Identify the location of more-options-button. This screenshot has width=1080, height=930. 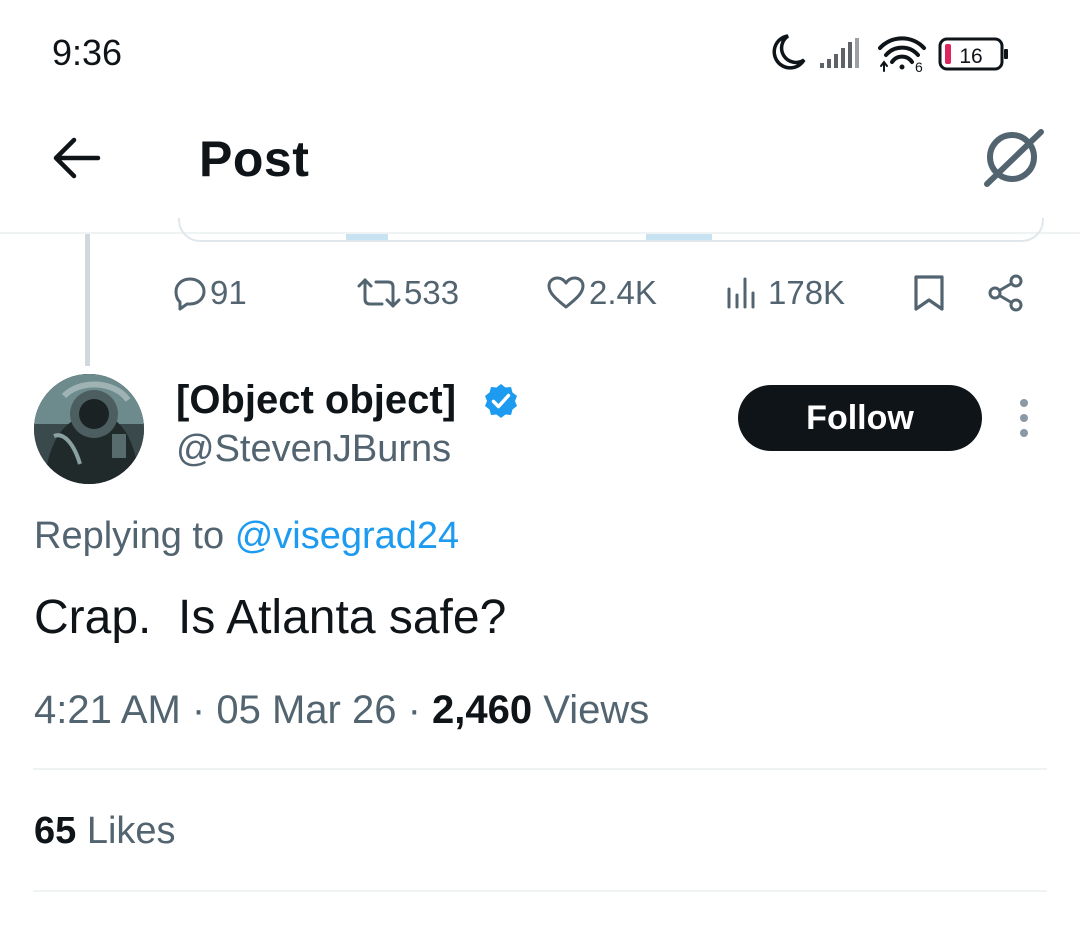
(1024, 419).